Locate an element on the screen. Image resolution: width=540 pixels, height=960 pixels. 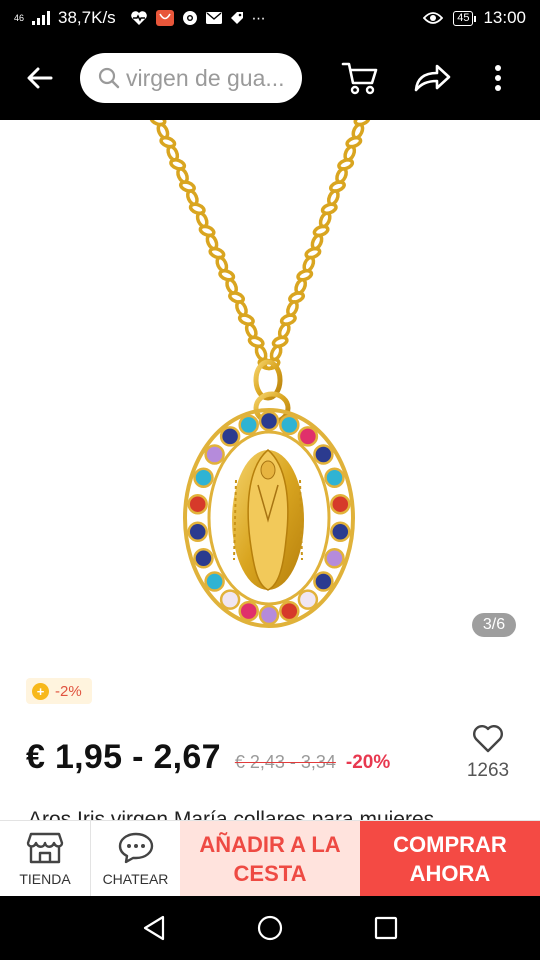
network-speed: 38,7K/s is located at coordinates (87, 17).